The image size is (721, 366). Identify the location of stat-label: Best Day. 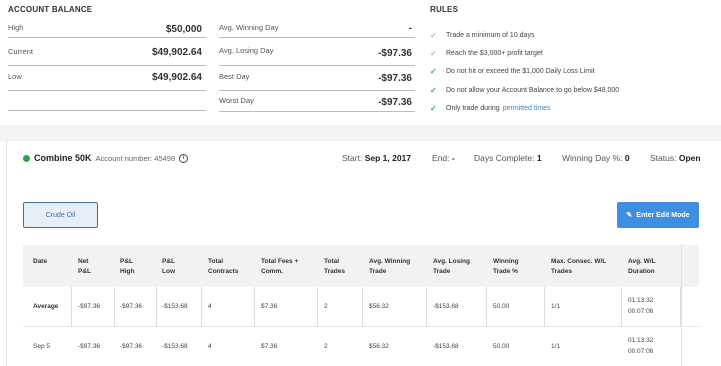
(234, 76).